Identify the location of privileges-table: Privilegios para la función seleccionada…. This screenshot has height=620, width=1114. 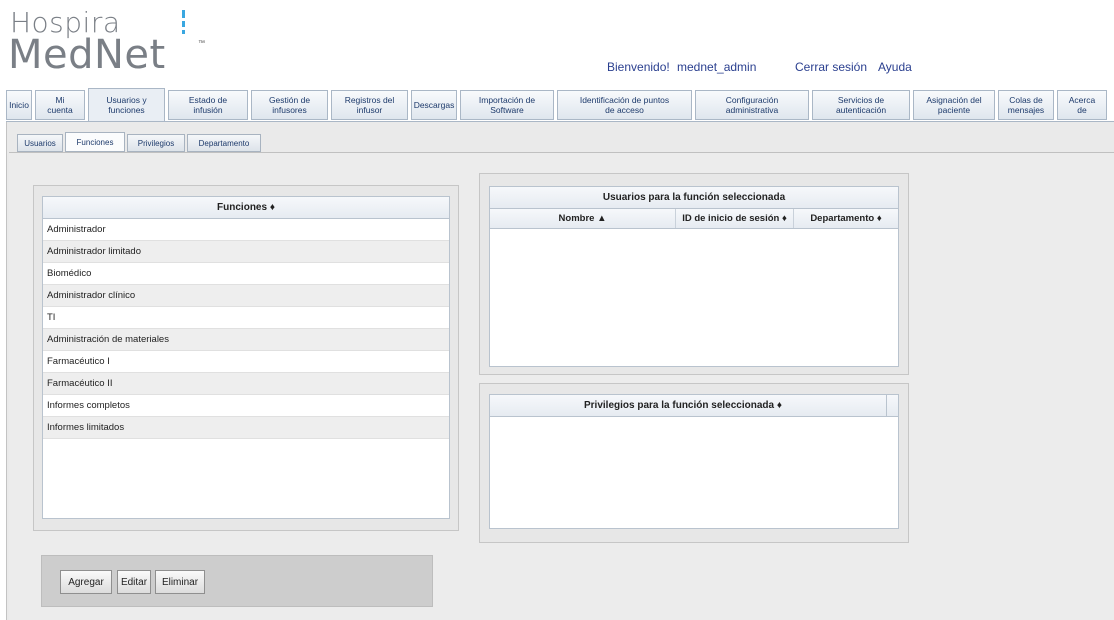
(694, 461).